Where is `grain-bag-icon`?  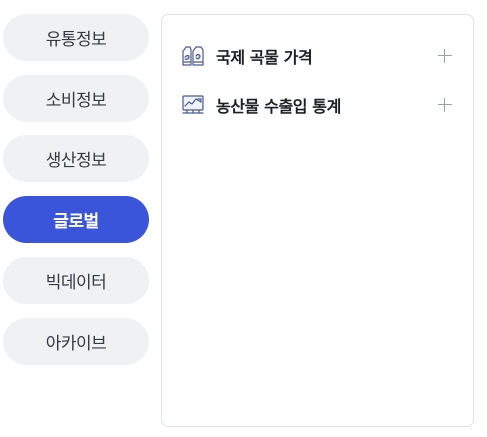
grain-bag-icon is located at coordinates (193, 56).